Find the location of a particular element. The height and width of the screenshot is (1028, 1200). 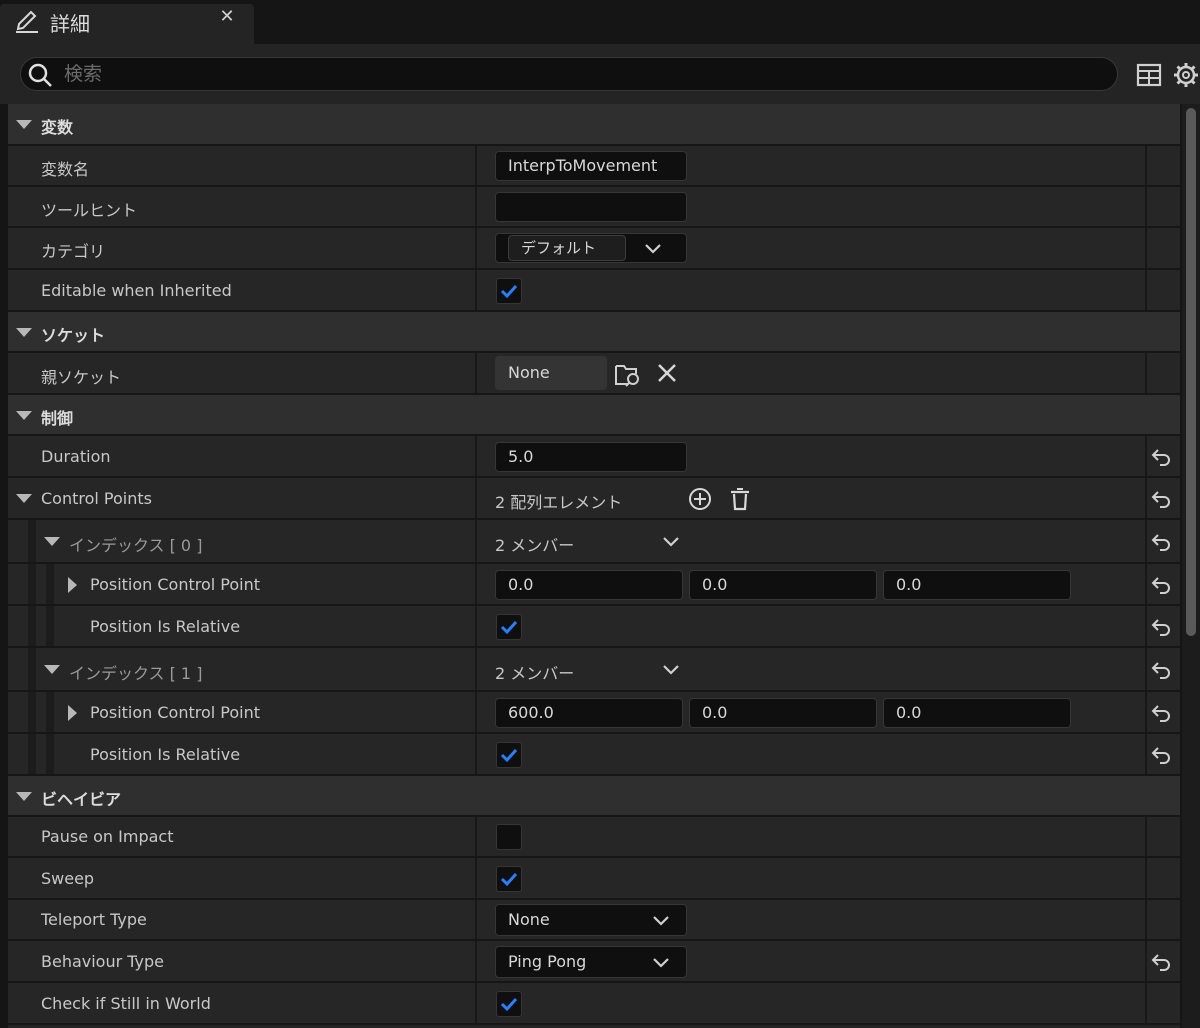

property-label: 変数名 is located at coordinates (65, 169).